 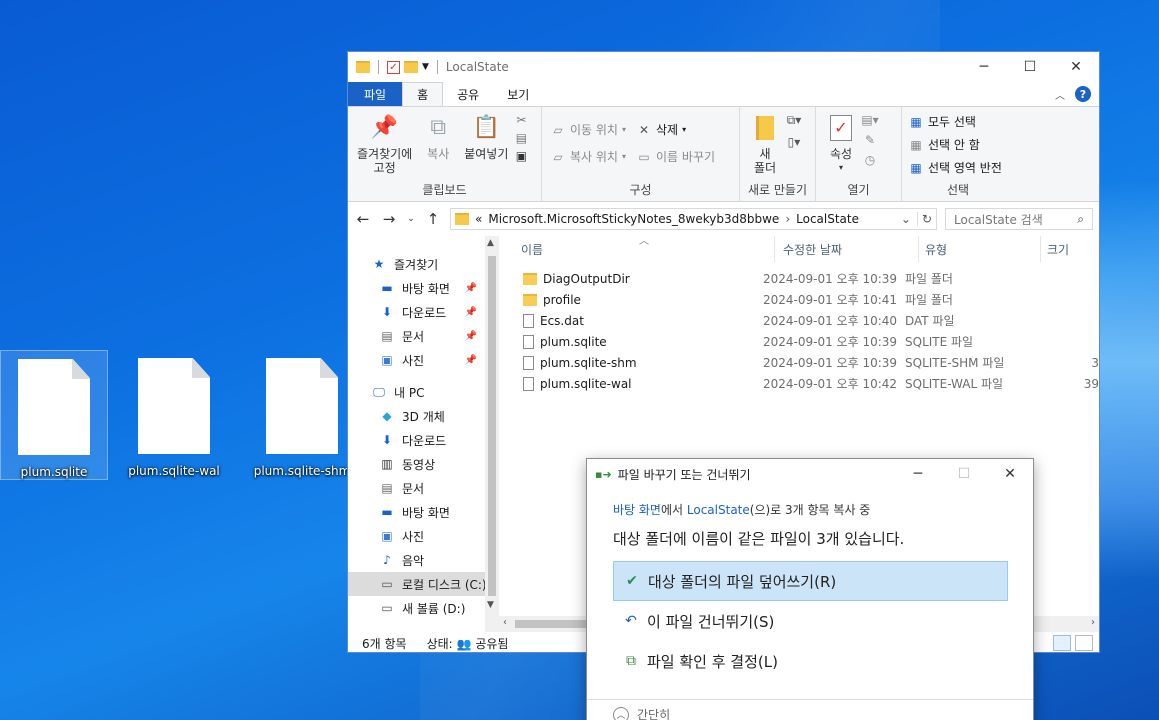 What do you see at coordinates (1080, 218) in the screenshot?
I see `search-icon: ⌕` at bounding box center [1080, 218].